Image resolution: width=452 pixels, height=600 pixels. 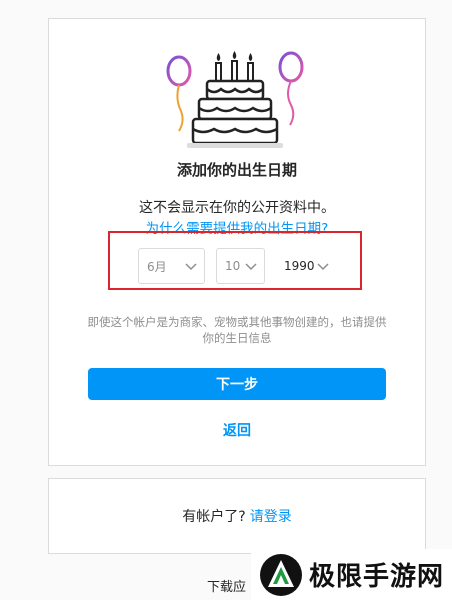 I want to click on year-value: 1990, so click(x=299, y=266).